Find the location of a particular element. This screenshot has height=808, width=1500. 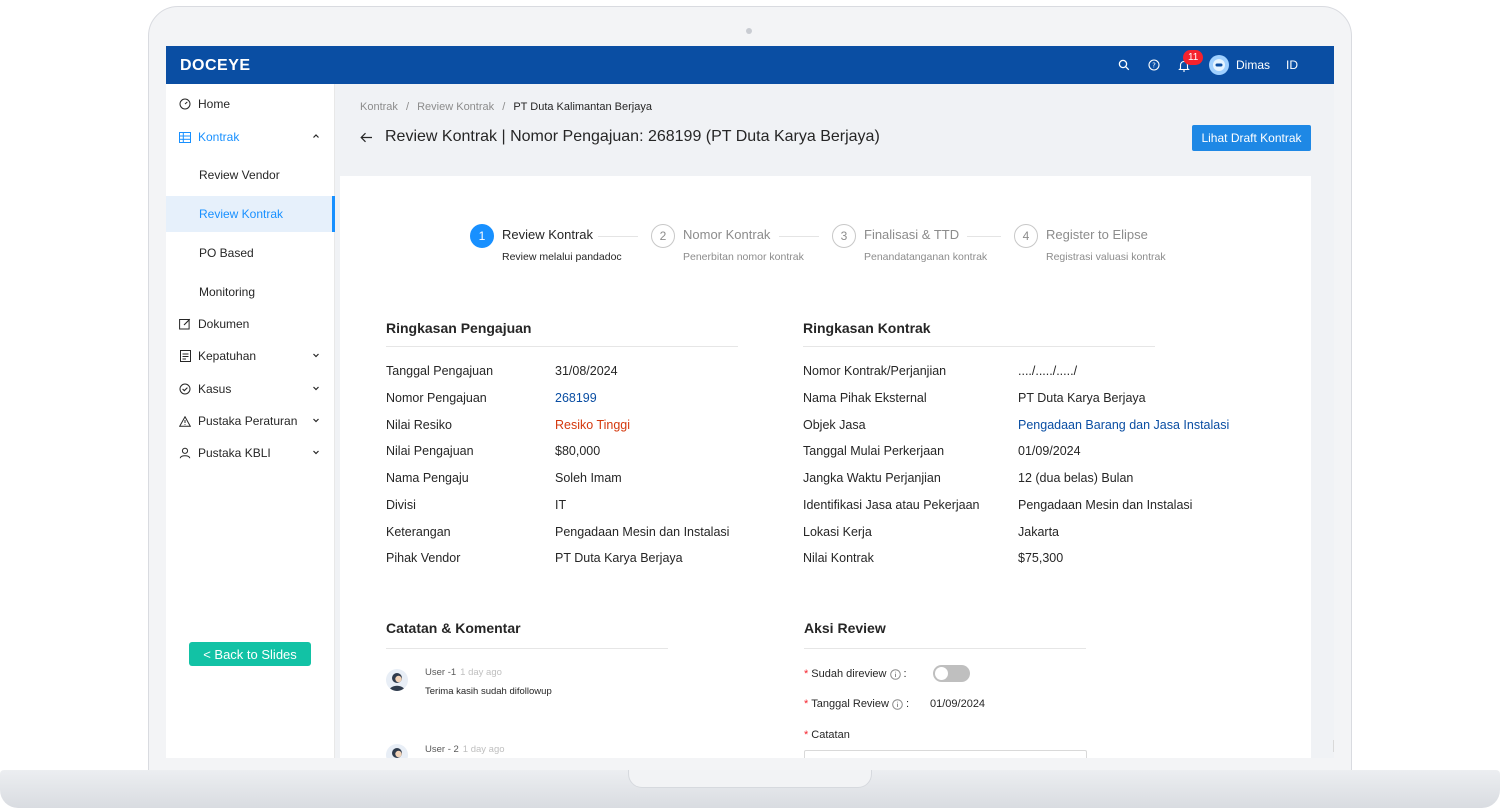

dashboard-icon is located at coordinates (185, 104).